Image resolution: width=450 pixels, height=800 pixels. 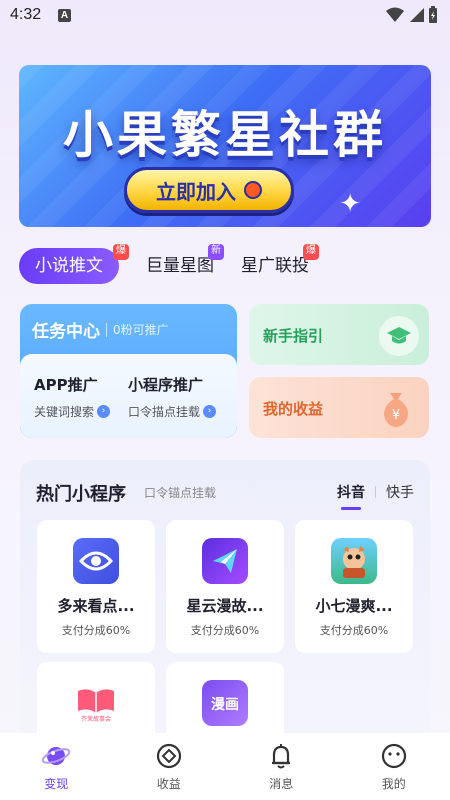 I want to click on option-desc: 关键词搜索, so click(x=64, y=412).